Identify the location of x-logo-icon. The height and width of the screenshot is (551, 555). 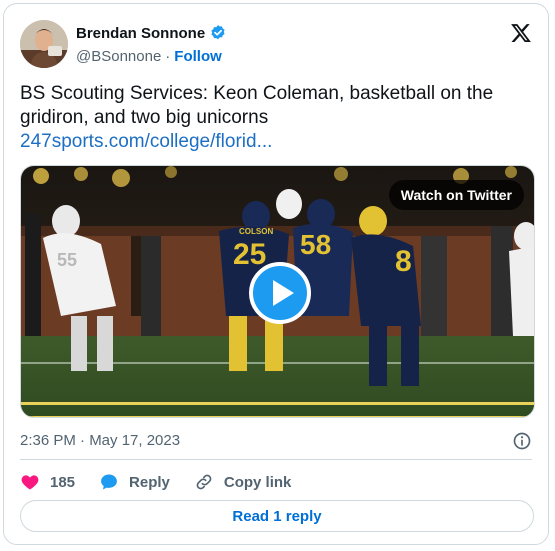
(521, 33).